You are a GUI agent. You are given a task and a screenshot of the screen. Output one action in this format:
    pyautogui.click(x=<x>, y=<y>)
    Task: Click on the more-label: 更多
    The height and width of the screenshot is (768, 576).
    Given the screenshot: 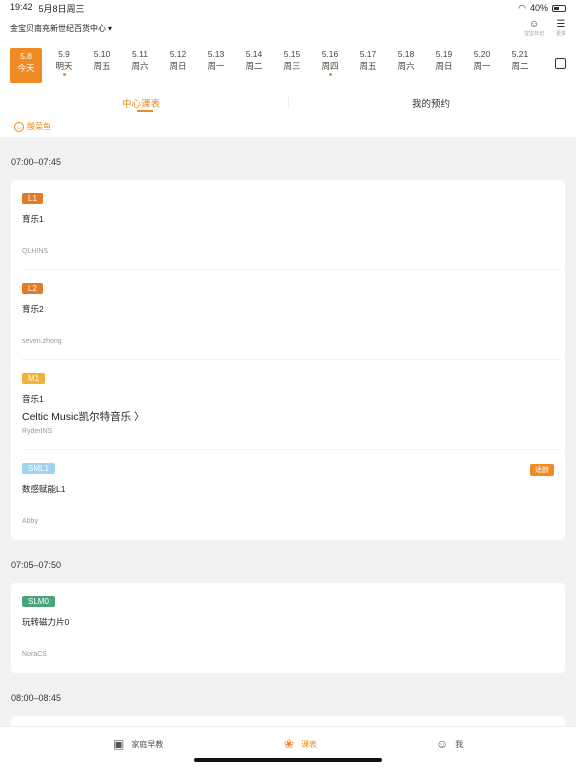 What is the action you would take?
    pyautogui.click(x=560, y=33)
    